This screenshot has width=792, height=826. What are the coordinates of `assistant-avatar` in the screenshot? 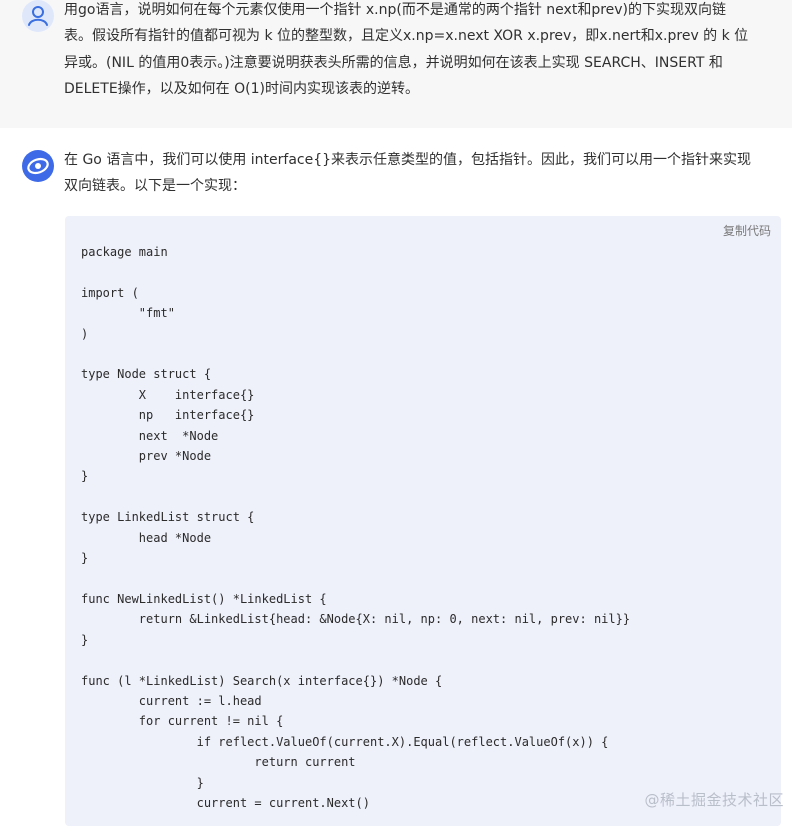 It's located at (38, 166).